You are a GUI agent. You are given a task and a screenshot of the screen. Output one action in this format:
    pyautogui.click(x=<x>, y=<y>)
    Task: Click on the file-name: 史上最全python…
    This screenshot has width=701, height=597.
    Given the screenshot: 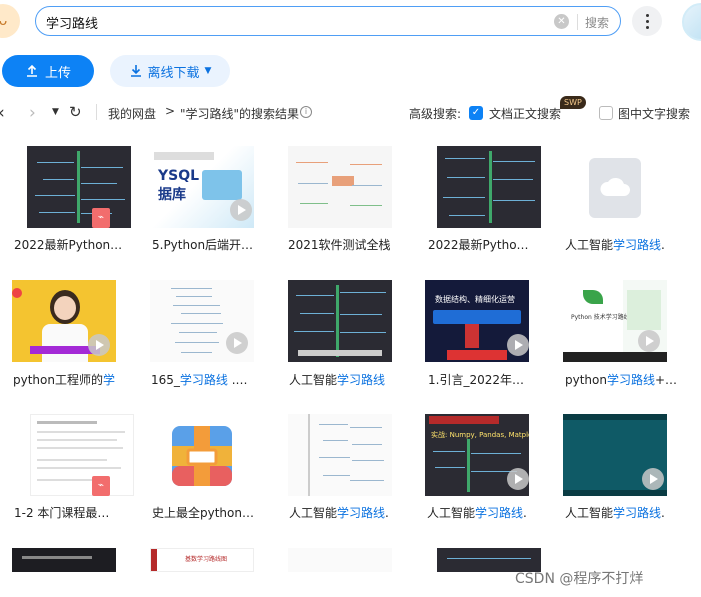 What is the action you would take?
    pyautogui.click(x=217, y=512)
    